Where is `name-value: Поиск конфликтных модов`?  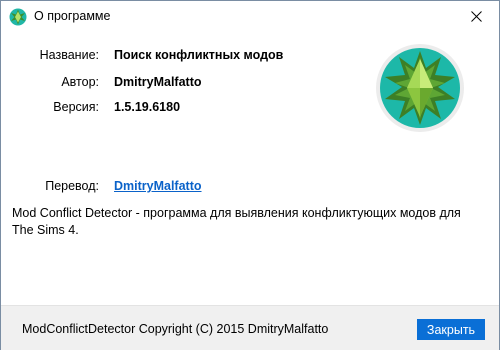 name-value: Поиск конфликтных модов is located at coordinates (199, 55).